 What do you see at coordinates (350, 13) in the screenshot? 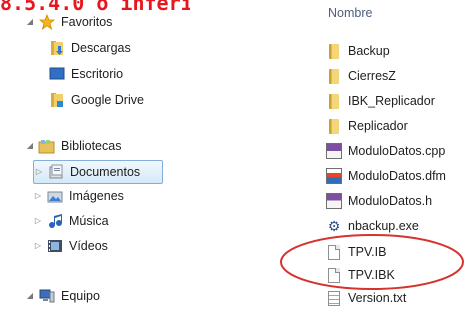
I see `column-header-name: Nombre` at bounding box center [350, 13].